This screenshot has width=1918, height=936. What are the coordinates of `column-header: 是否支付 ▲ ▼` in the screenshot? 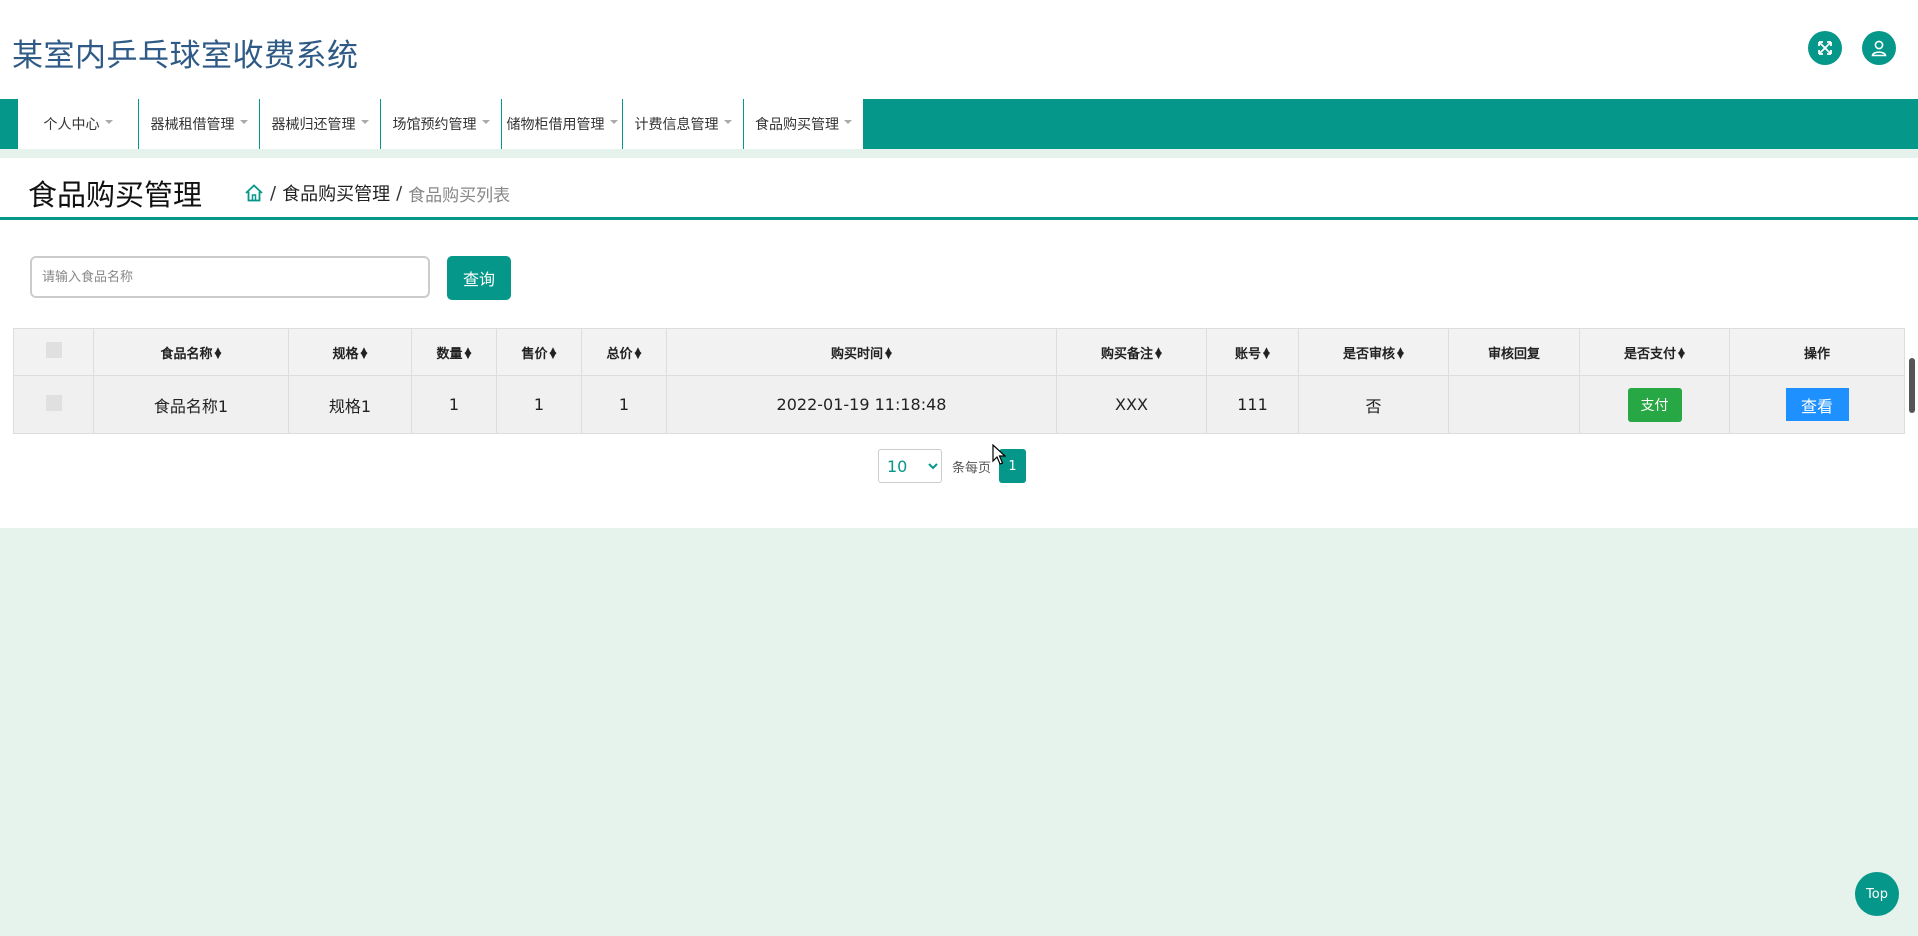 It's located at (1654, 352).